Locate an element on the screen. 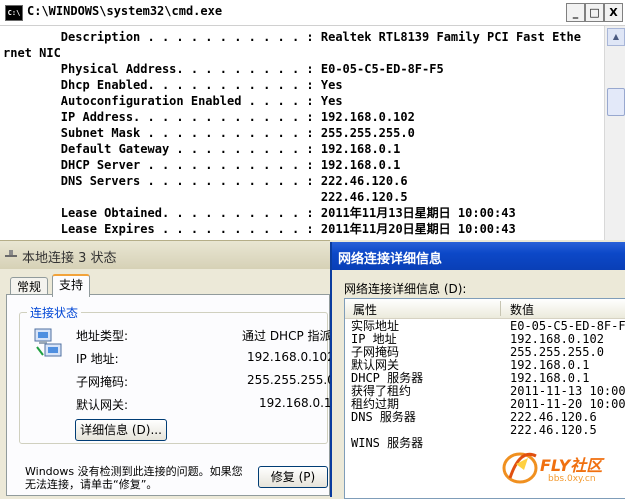 The height and width of the screenshot is (499, 625). cmd-system-icon: C:\ is located at coordinates (14, 13).